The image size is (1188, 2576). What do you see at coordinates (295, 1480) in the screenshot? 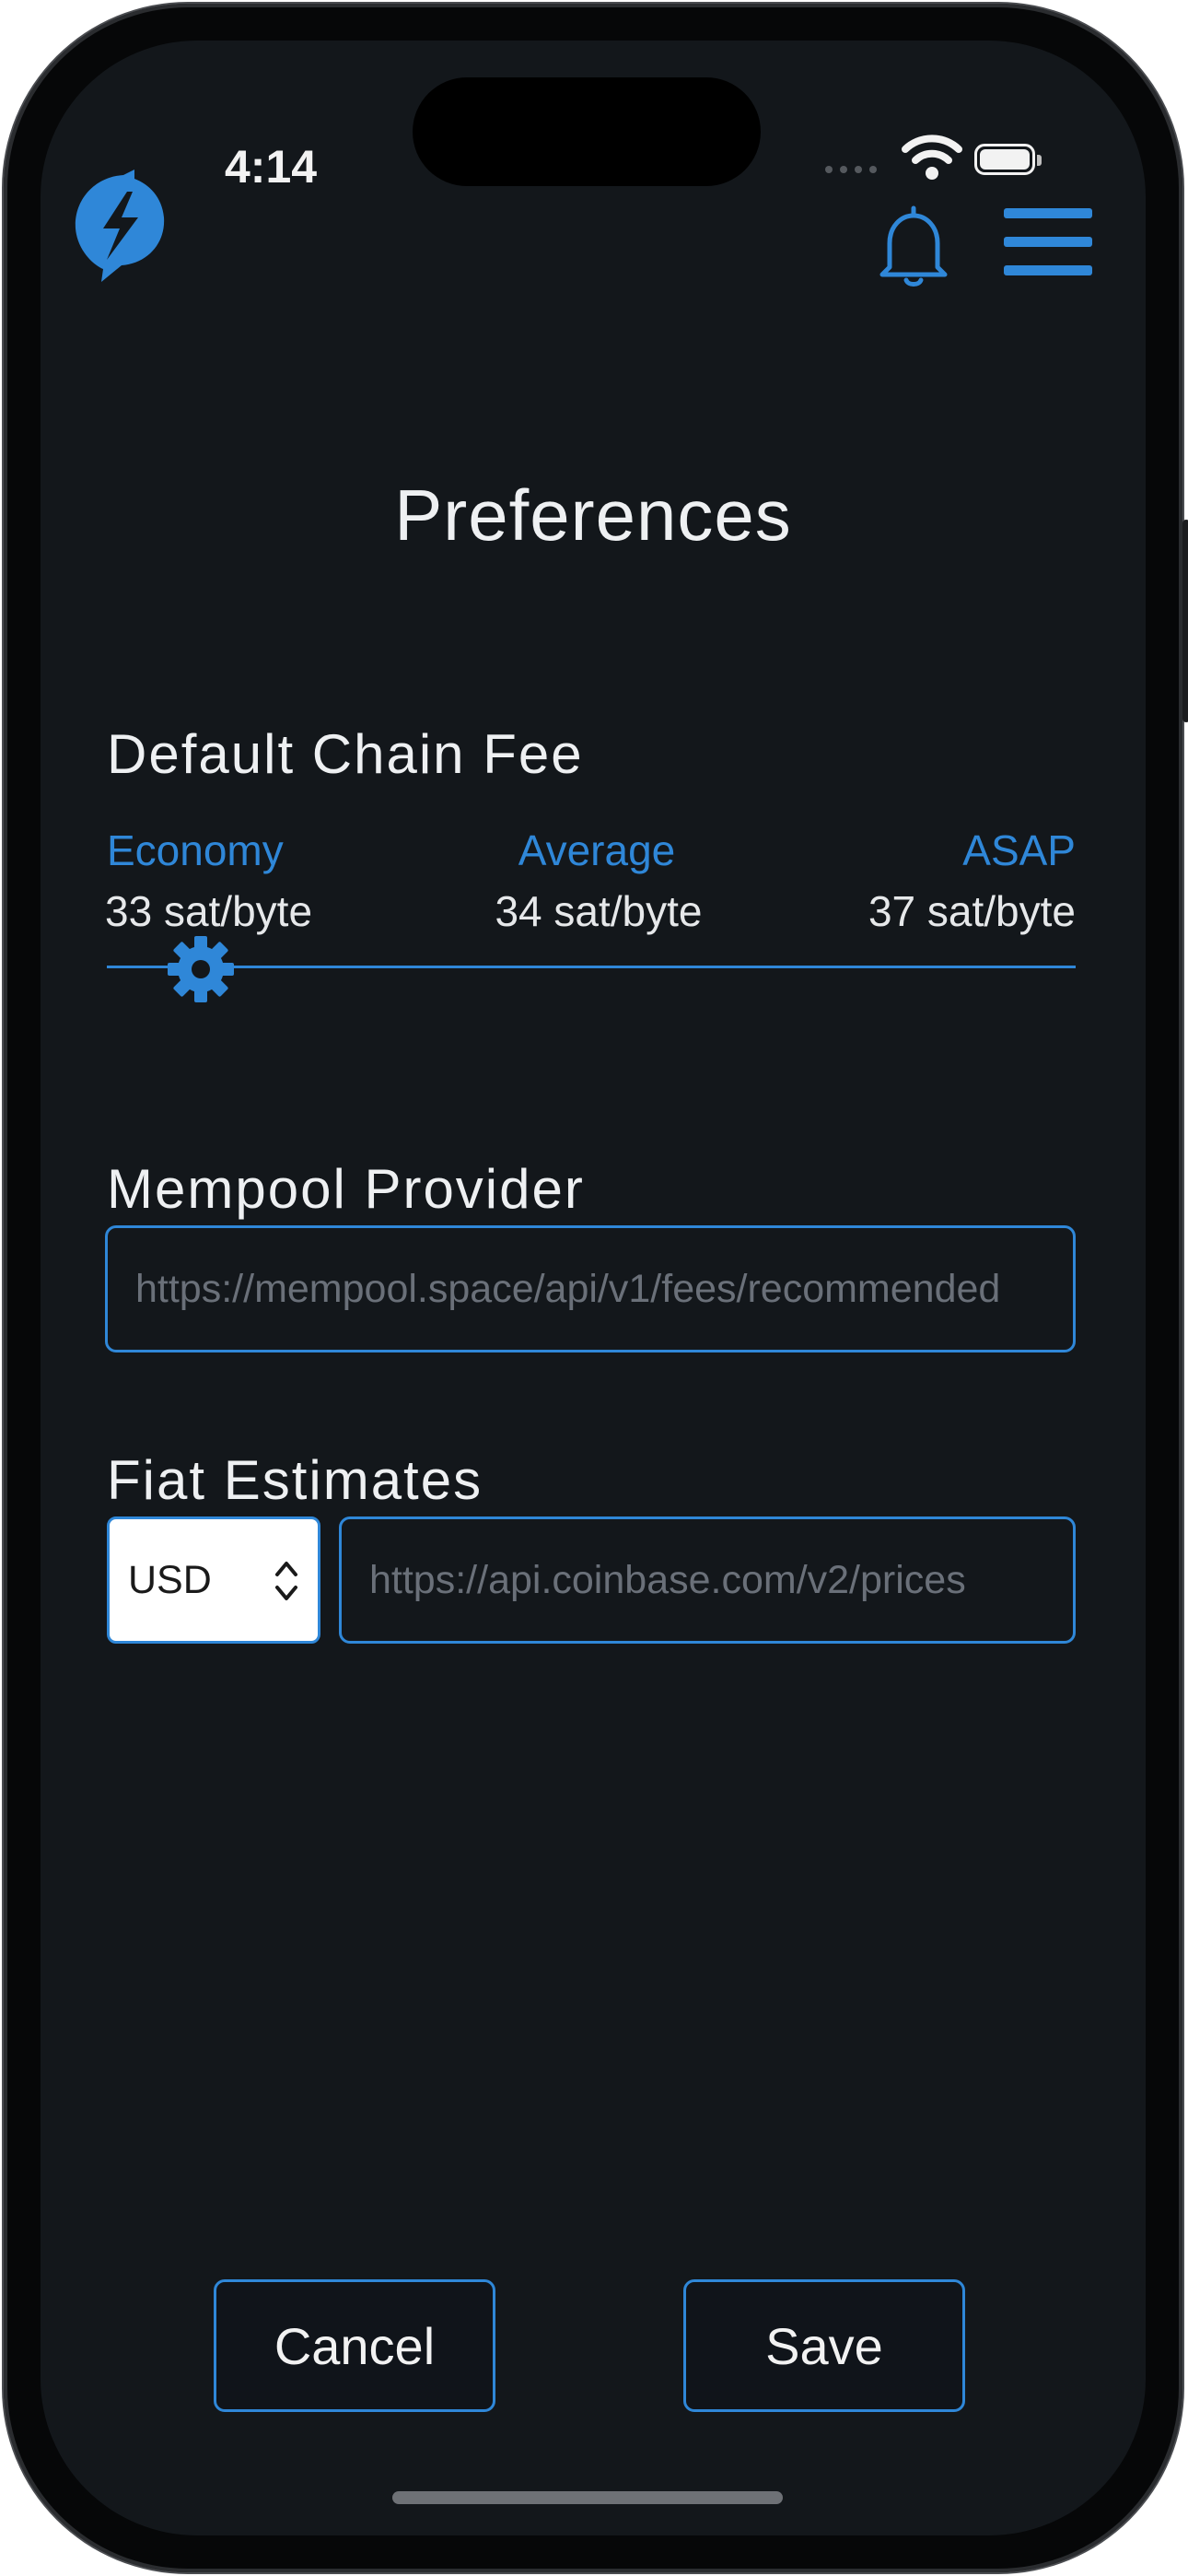
I see `fiat-estimates-title: Fiat Estimates` at bounding box center [295, 1480].